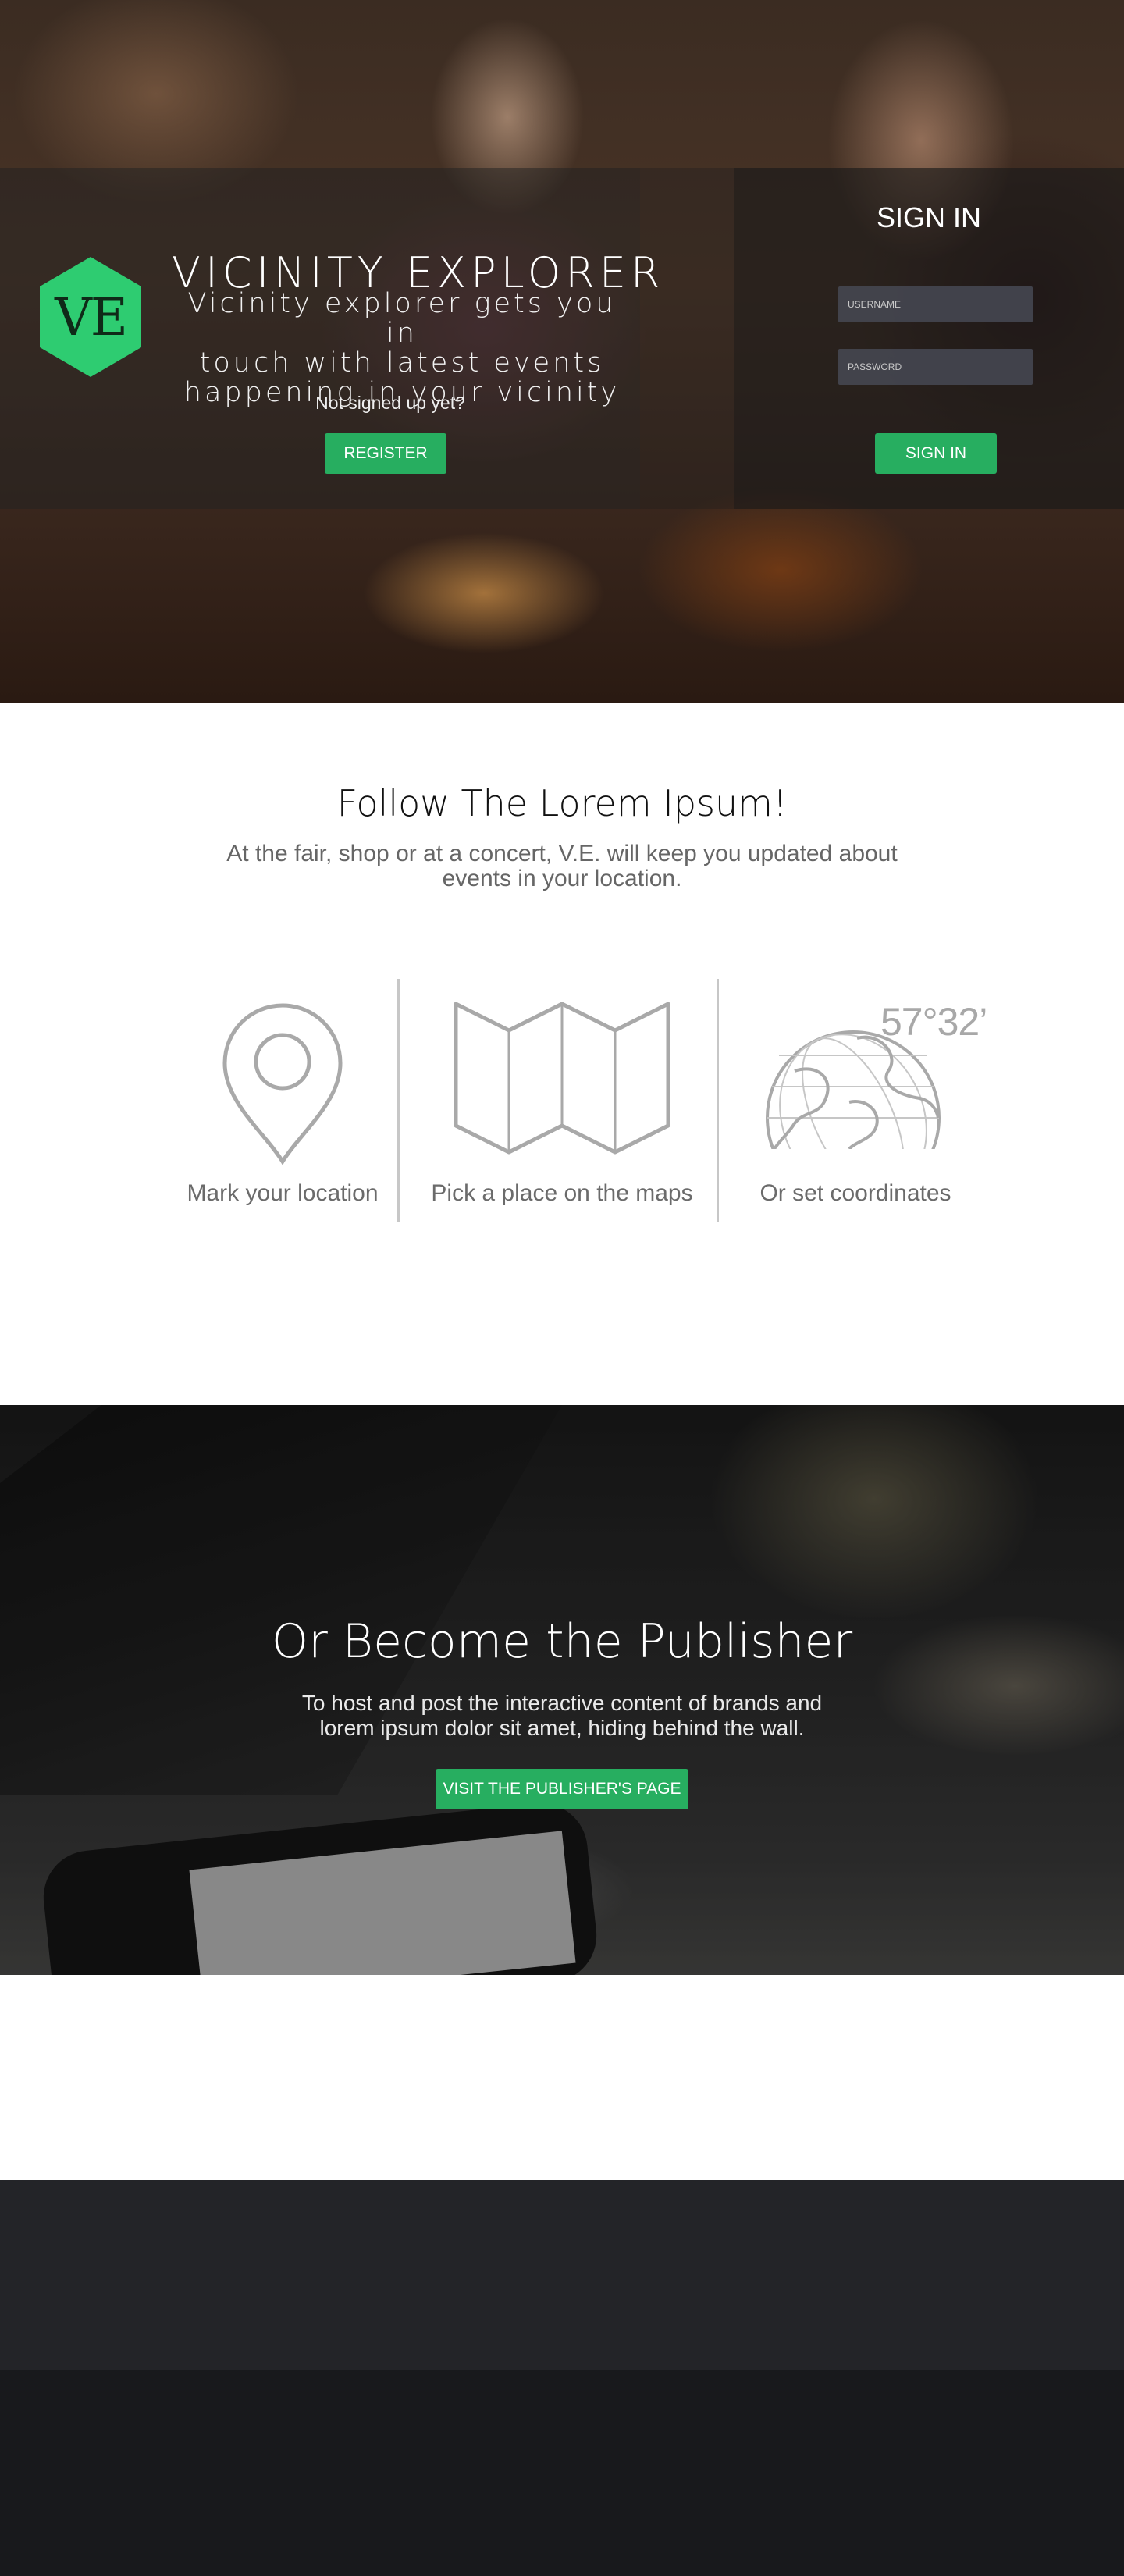 The image size is (1124, 2576). I want to click on username-input, so click(936, 304).